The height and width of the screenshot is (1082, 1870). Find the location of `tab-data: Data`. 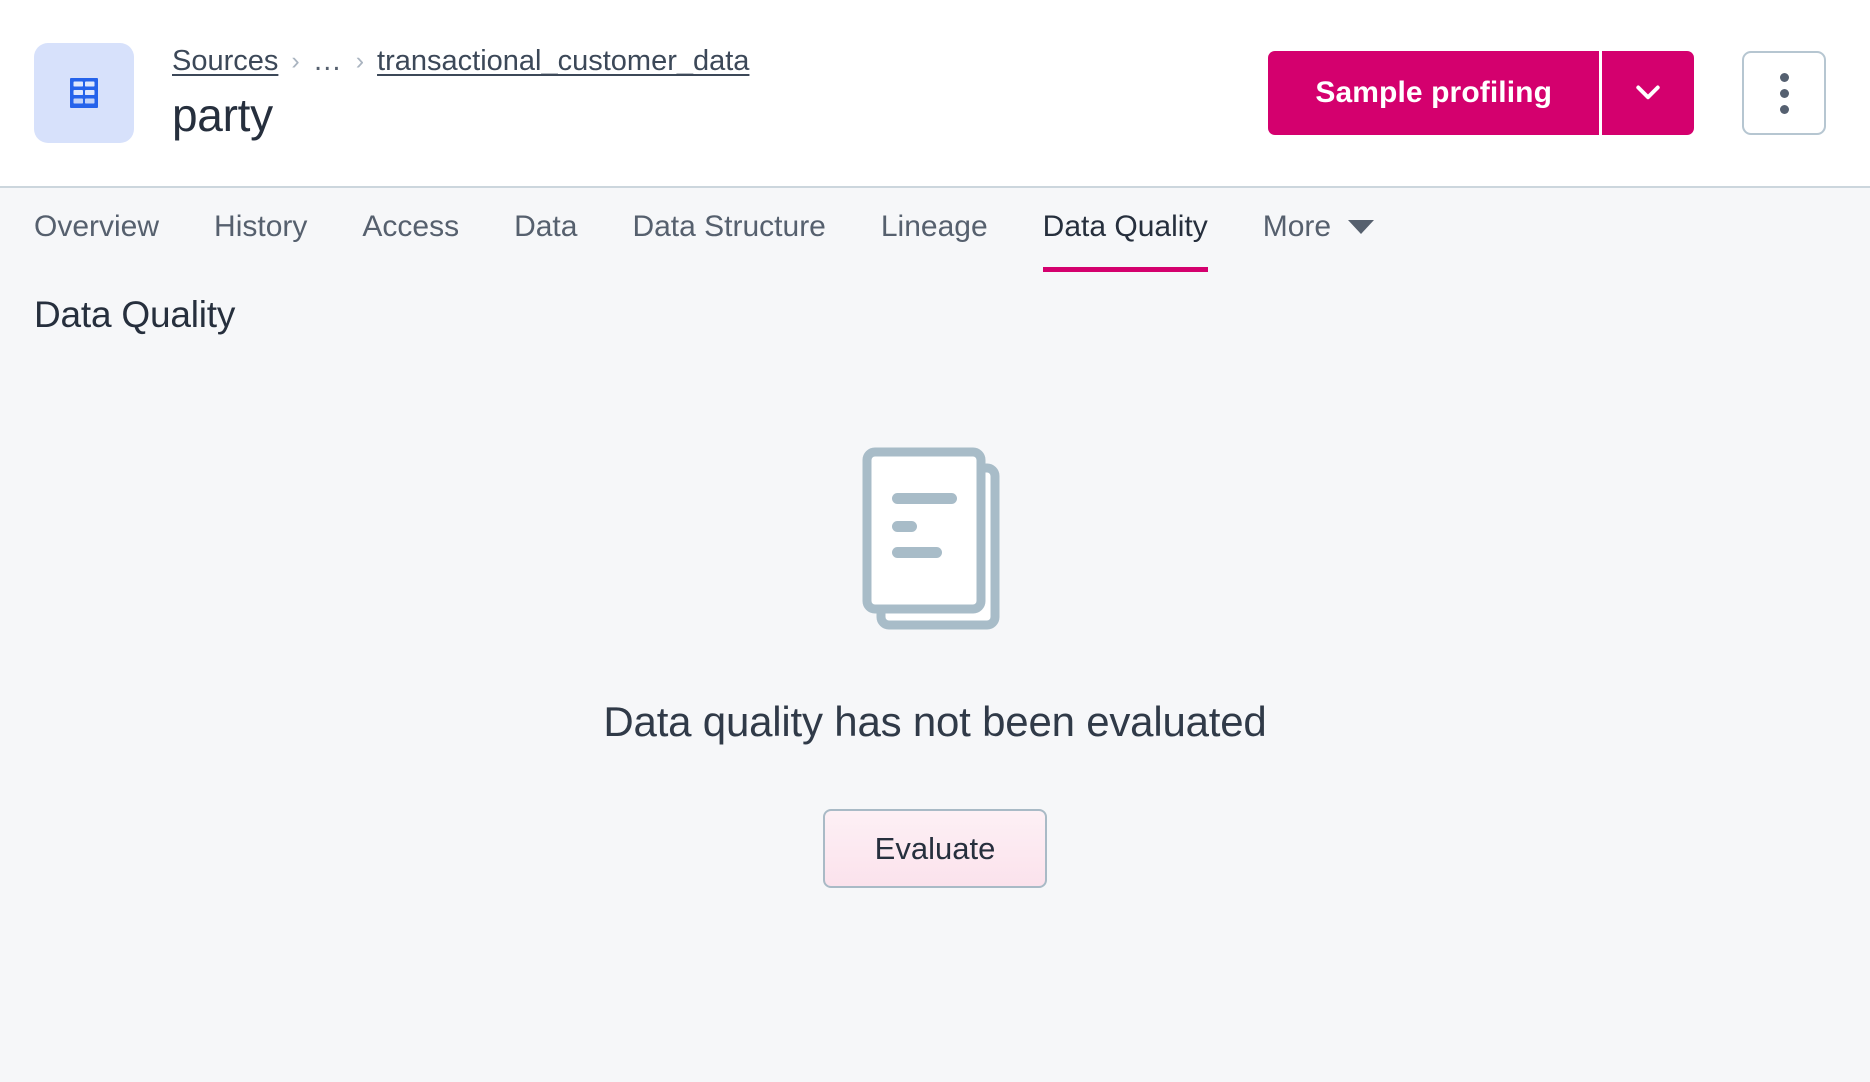

tab-data: Data is located at coordinates (545, 230).